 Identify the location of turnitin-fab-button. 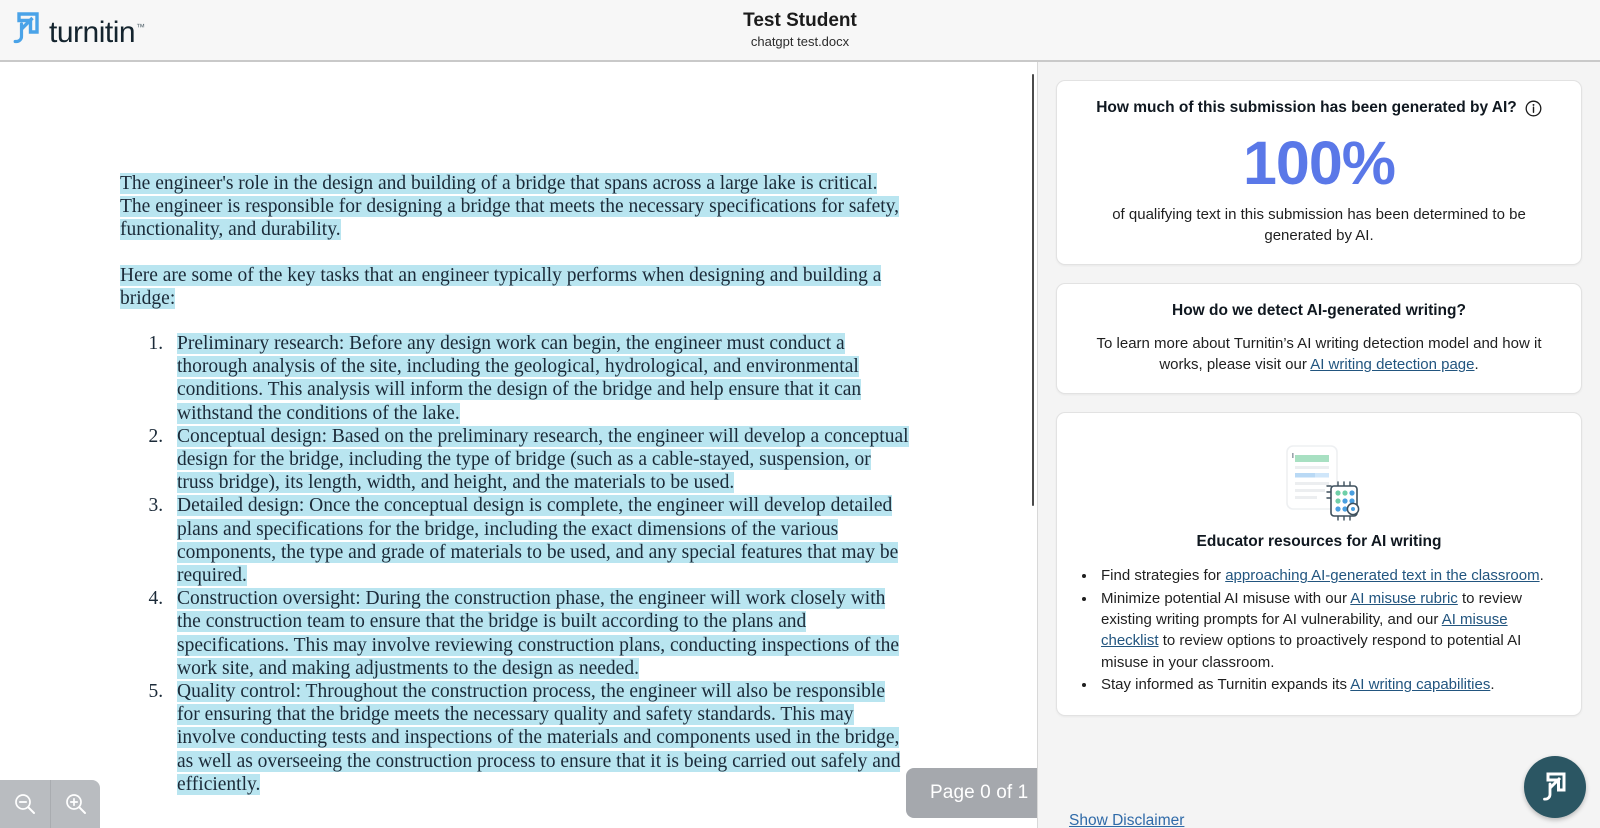
(1555, 787).